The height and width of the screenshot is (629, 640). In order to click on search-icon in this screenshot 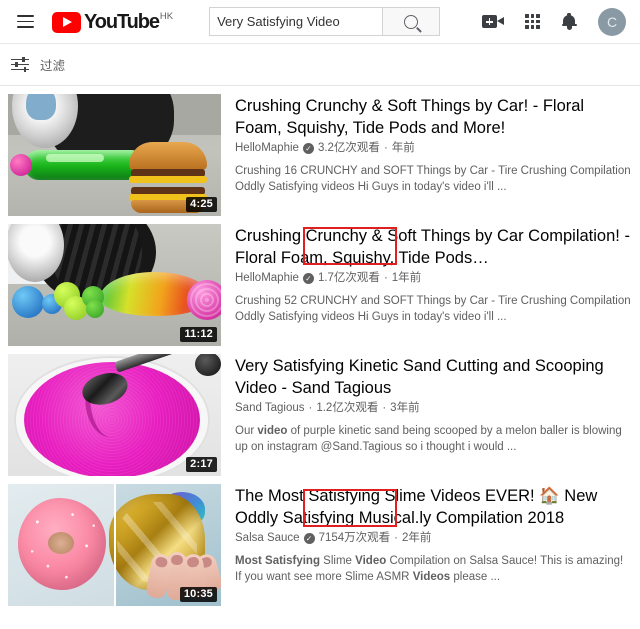, I will do `click(411, 21)`.